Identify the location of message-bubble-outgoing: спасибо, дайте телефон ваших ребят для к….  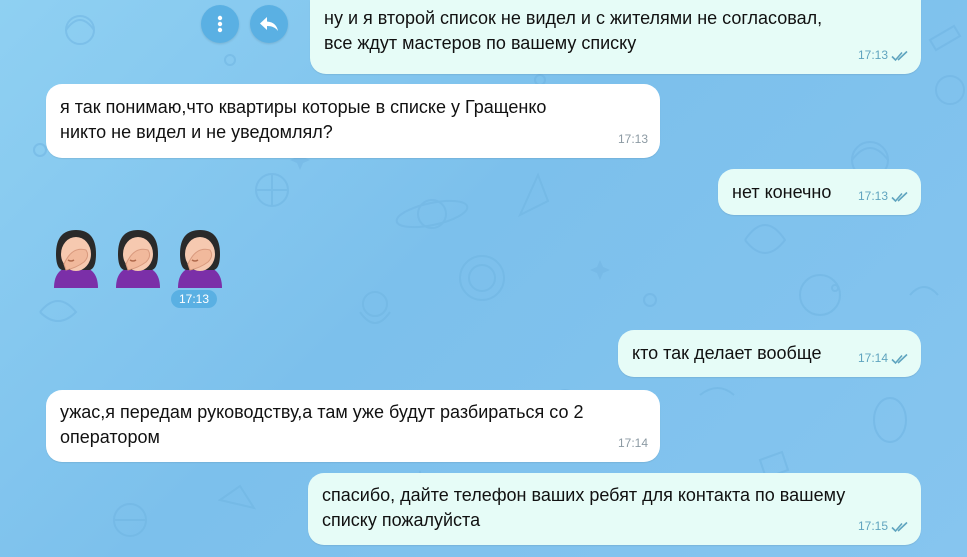
(614, 509).